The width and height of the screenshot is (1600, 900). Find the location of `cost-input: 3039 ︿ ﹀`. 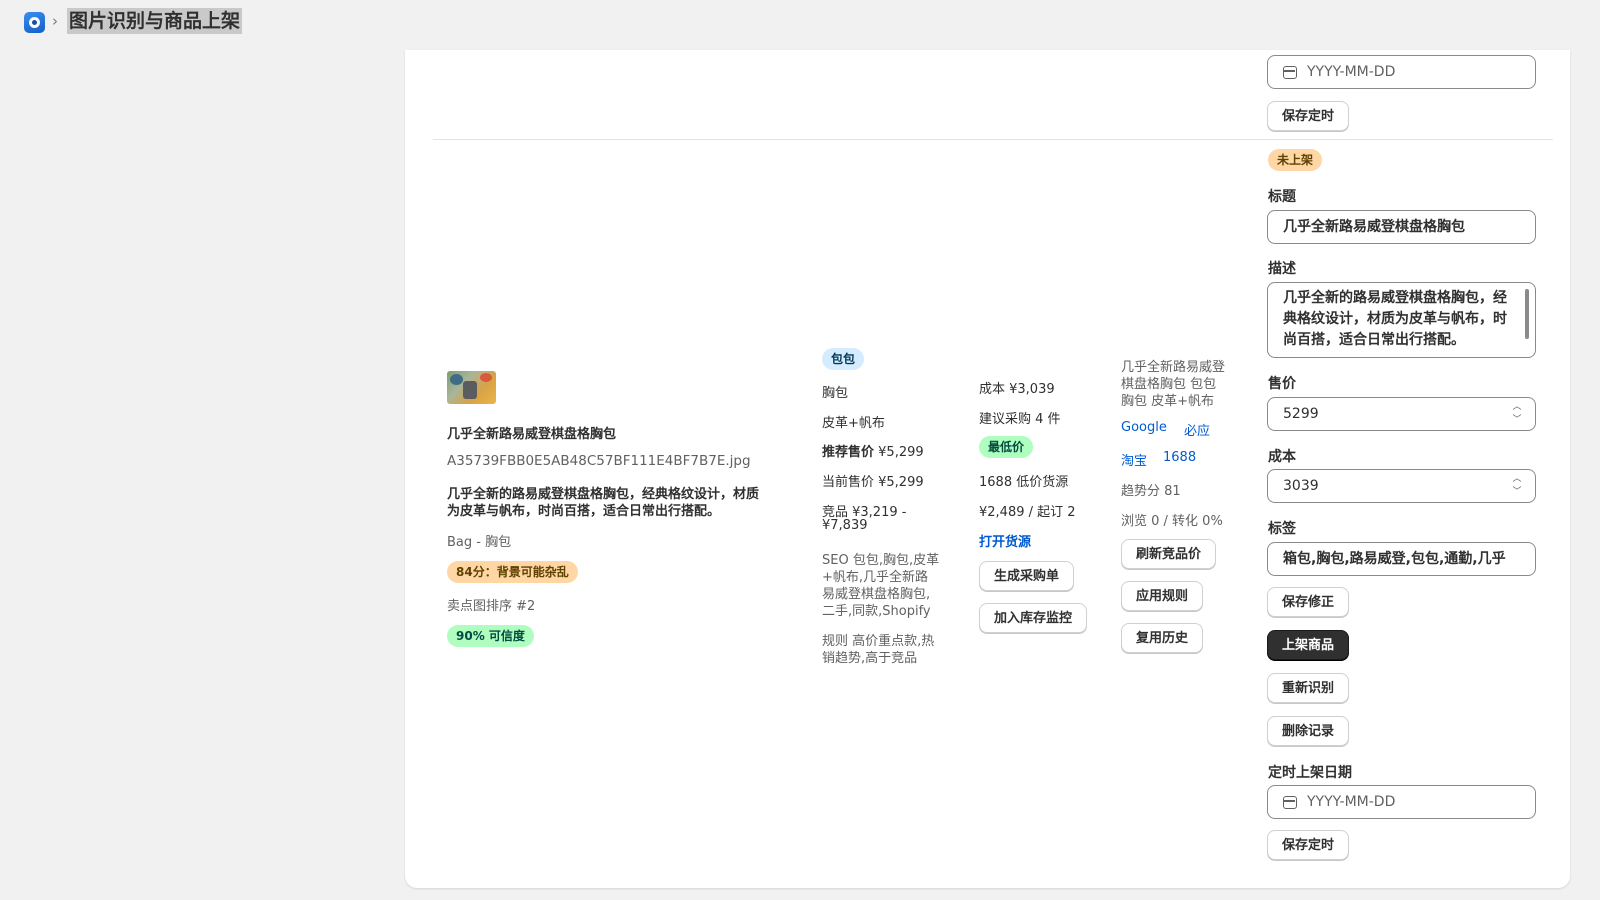

cost-input: 3039 ︿ ﹀ is located at coordinates (1401, 486).